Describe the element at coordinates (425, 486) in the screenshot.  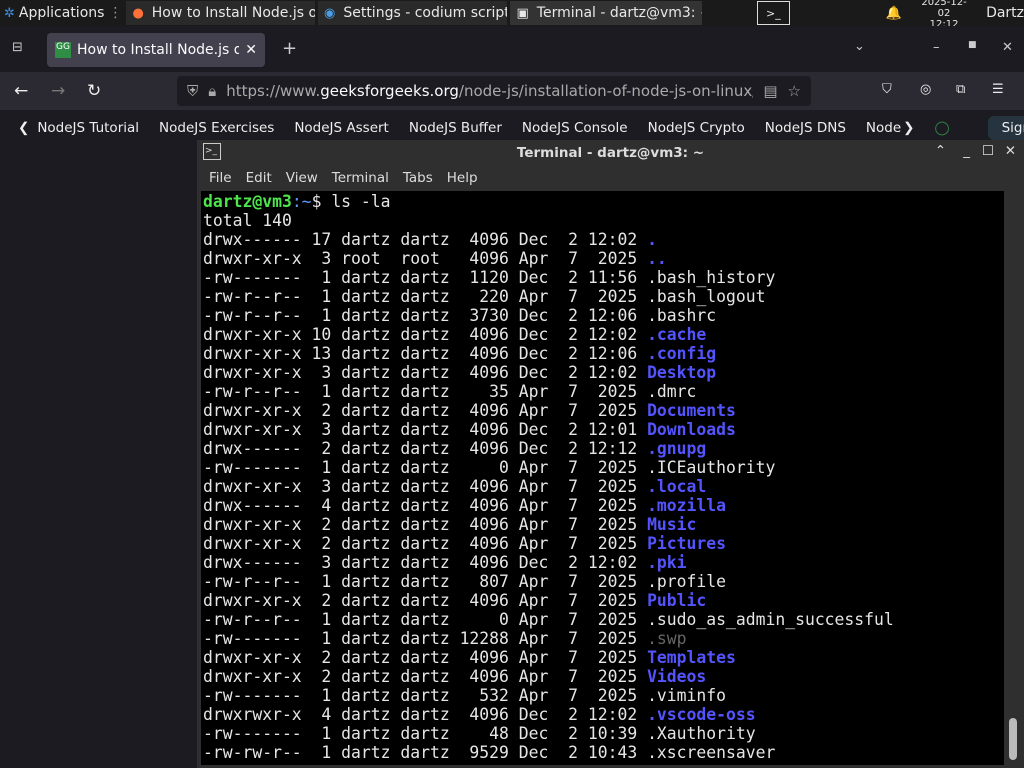
I see `file-meta: drwxr-xr-x 3 dartz dartz 4096 Apr 7 2025` at that location.